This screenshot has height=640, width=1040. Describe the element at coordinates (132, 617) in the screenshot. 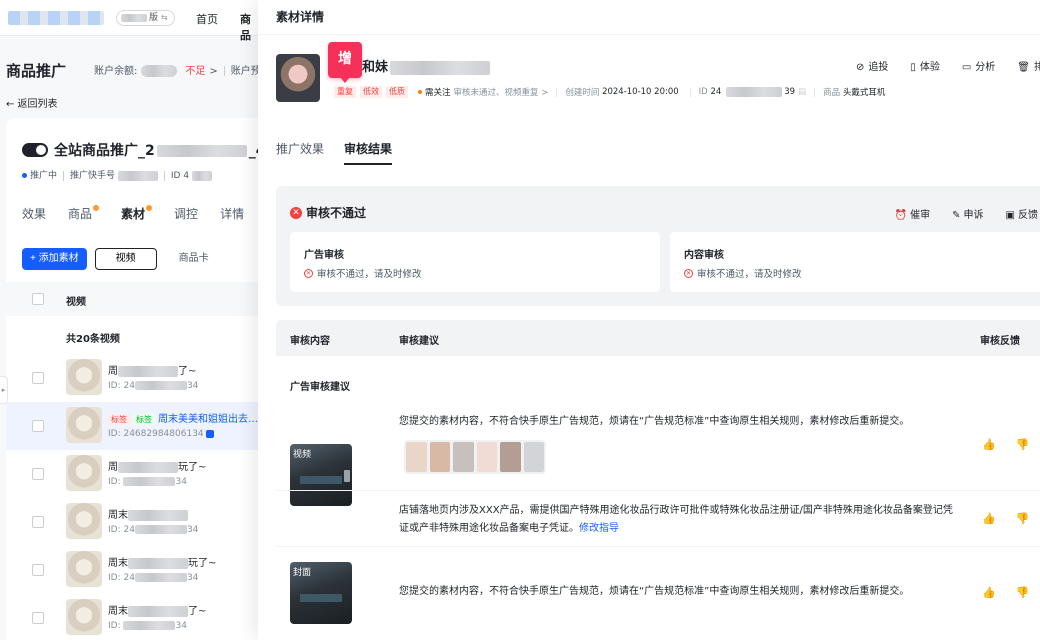

I see `list-item: 周末 了~ ID: 34` at that location.